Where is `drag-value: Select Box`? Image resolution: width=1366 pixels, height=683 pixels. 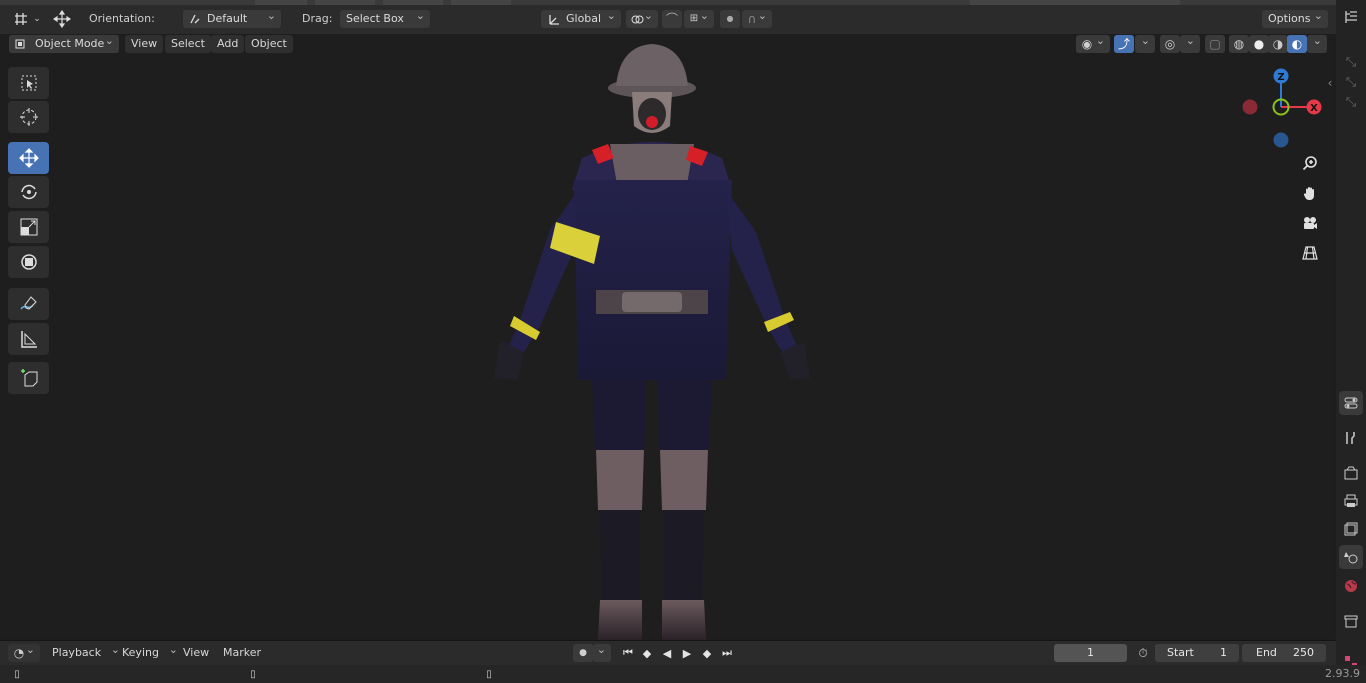
drag-value: Select Box is located at coordinates (375, 18).